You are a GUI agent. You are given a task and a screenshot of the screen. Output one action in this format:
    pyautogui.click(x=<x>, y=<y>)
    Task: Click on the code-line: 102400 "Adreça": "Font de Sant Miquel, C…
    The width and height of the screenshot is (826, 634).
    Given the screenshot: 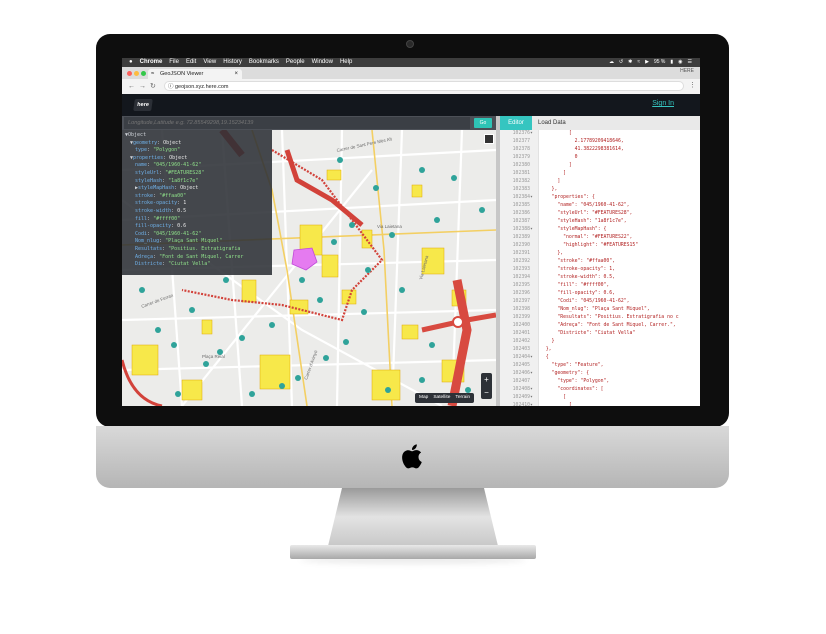 What is the action you would take?
    pyautogui.click(x=588, y=326)
    